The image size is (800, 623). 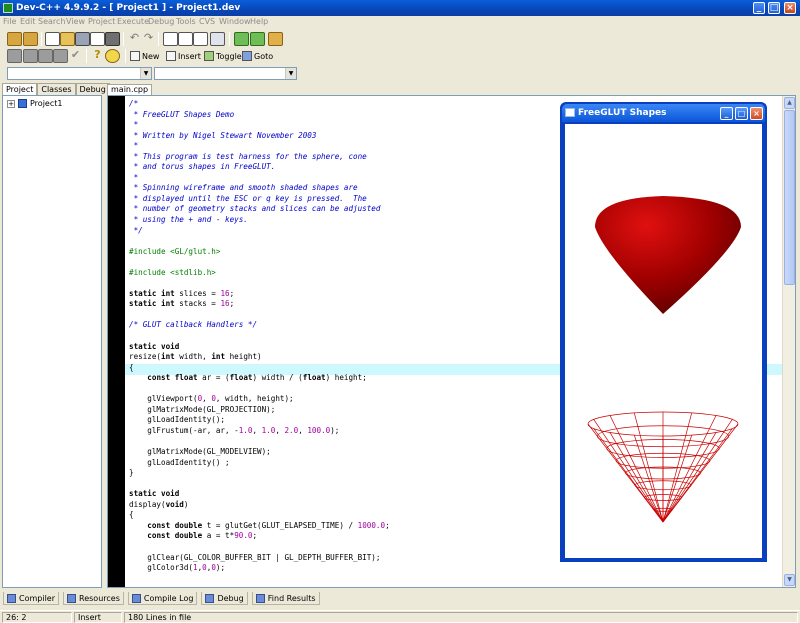 I want to click on scroll-up-icon: ▲, so click(x=789, y=103).